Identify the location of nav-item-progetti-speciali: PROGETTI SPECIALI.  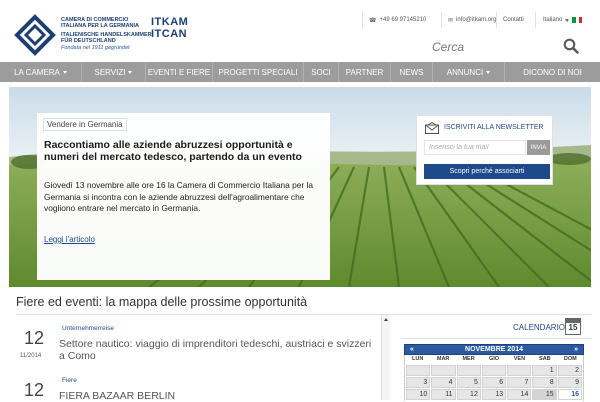
(258, 72).